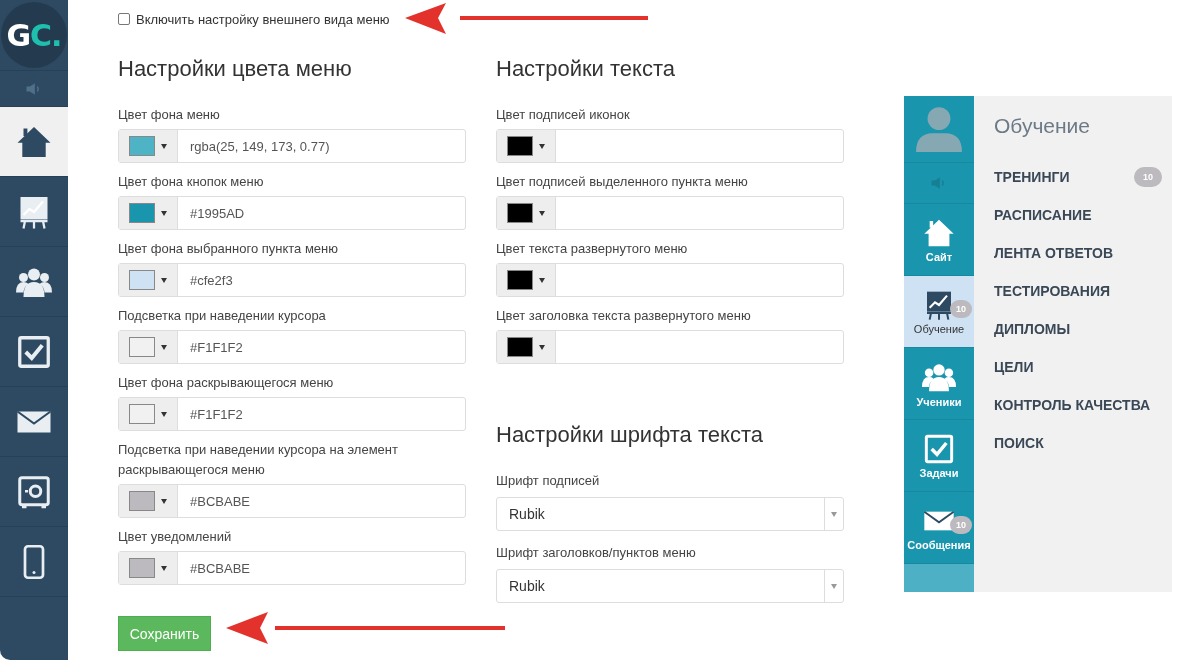  I want to click on menu-item: ЛЕНТА ОТВЕТОВ, so click(1054, 253).